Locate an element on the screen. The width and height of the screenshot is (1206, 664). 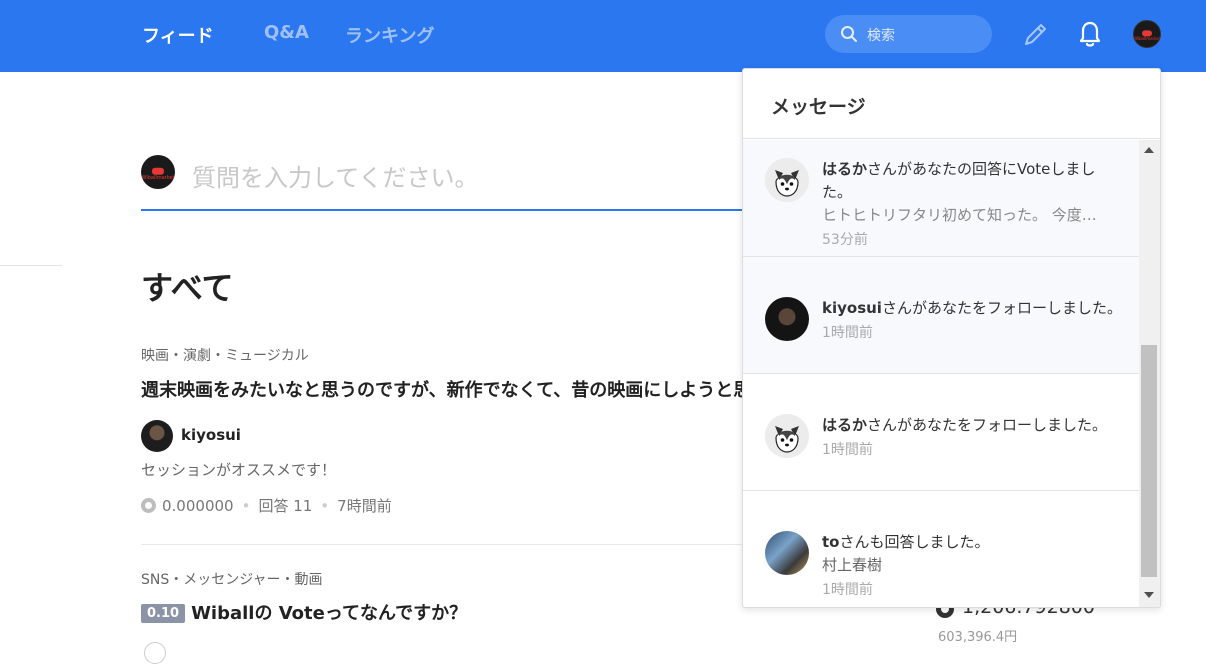
post-title: 週末映画をみたいなと思うのですが、新作でなくて、昔の映画にしようと思っています。 is located at coordinates (442, 389).